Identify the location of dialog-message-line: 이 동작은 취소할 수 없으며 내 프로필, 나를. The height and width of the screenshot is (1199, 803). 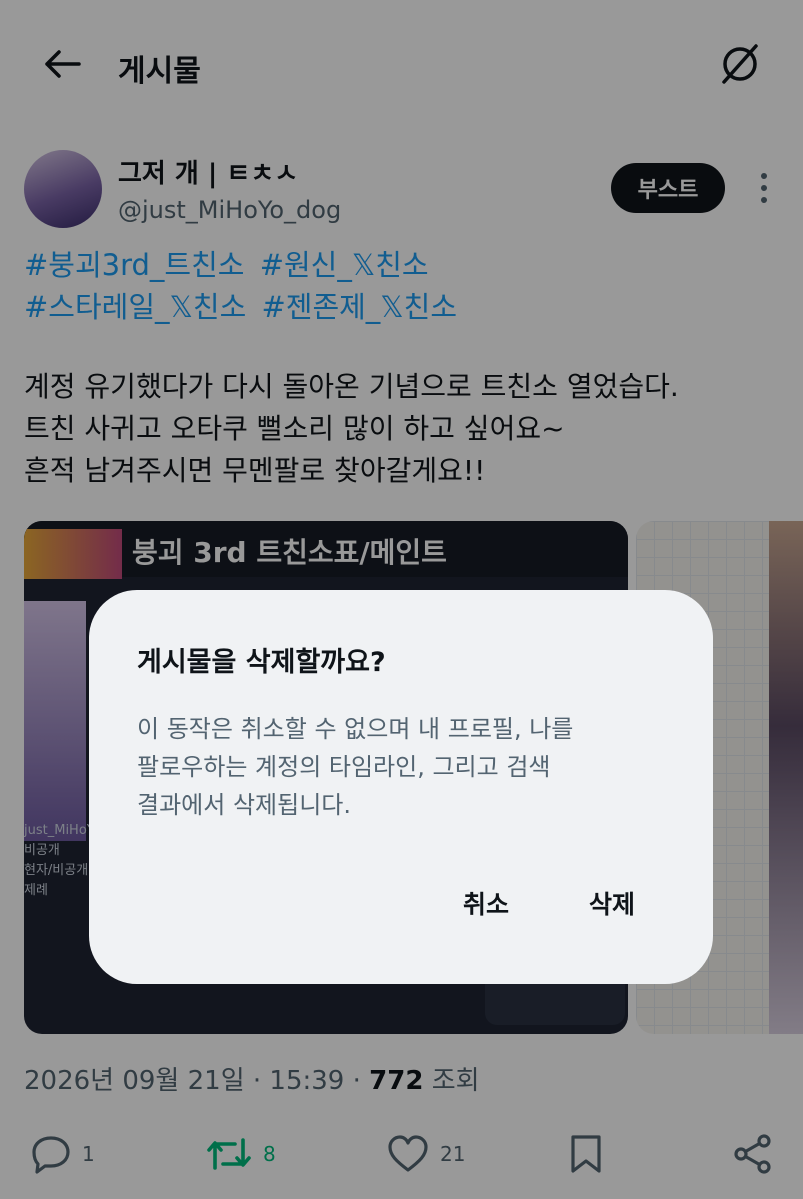
(355, 729).